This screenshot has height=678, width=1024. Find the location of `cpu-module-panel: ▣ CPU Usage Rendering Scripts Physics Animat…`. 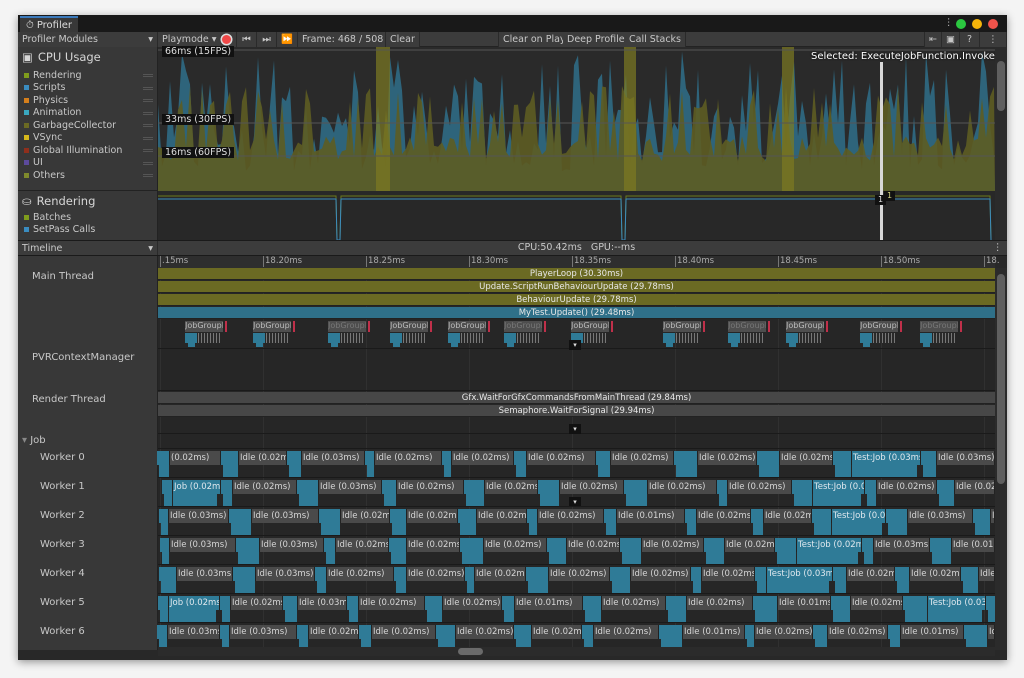

cpu-module-panel: ▣ CPU Usage Rendering Scripts Physics Animat… is located at coordinates (88, 119).